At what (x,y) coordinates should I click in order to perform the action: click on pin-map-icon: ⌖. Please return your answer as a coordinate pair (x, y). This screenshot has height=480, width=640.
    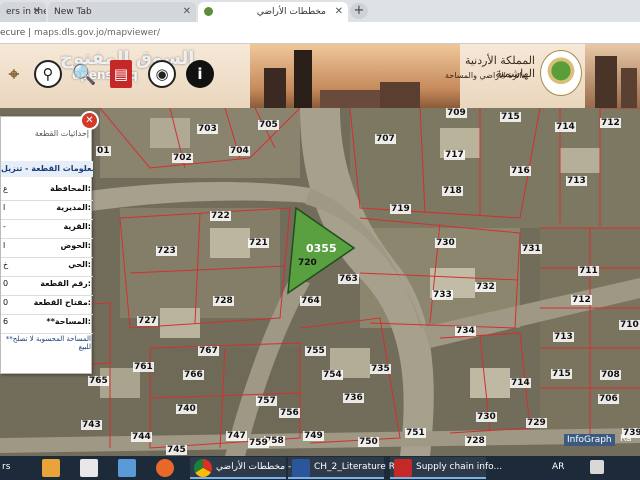
    Looking at the image, I should click on (14, 74).